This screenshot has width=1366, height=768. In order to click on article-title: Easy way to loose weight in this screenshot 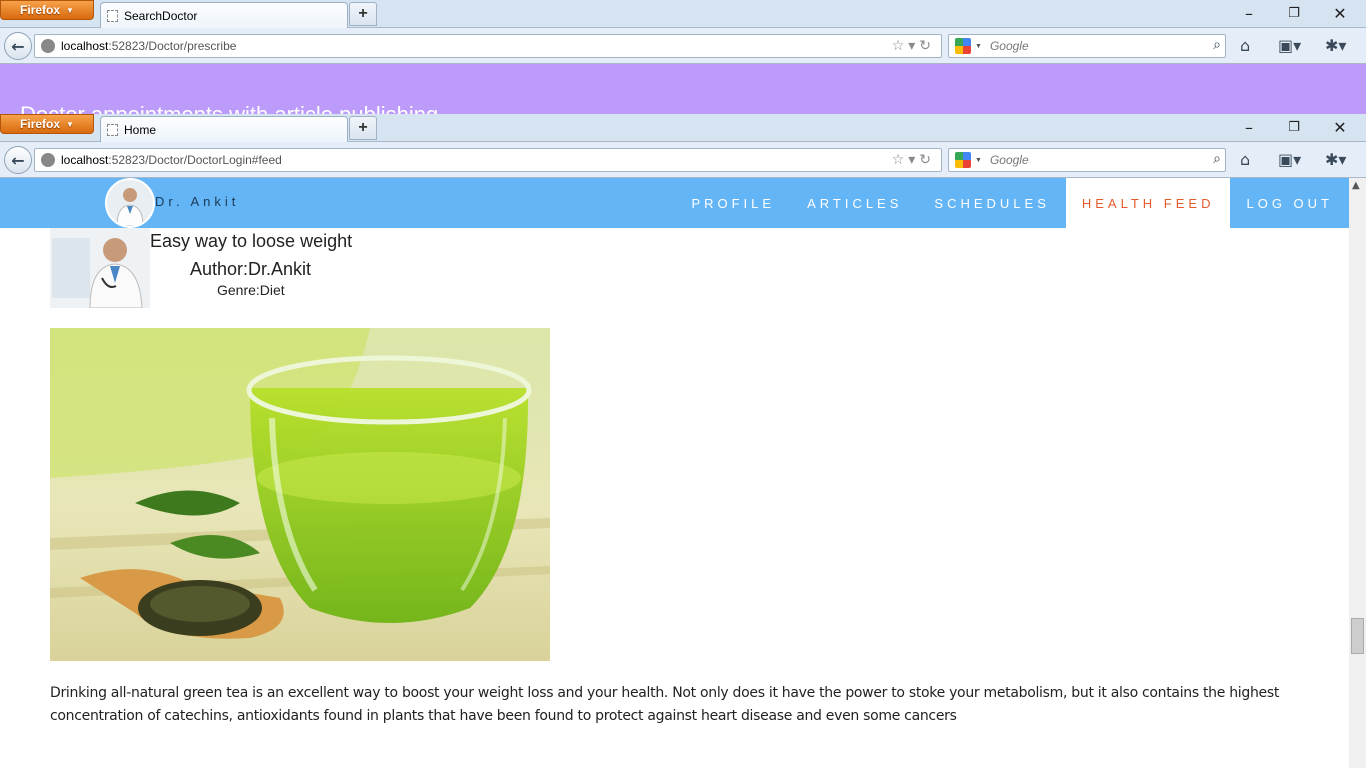, I will do `click(251, 241)`.